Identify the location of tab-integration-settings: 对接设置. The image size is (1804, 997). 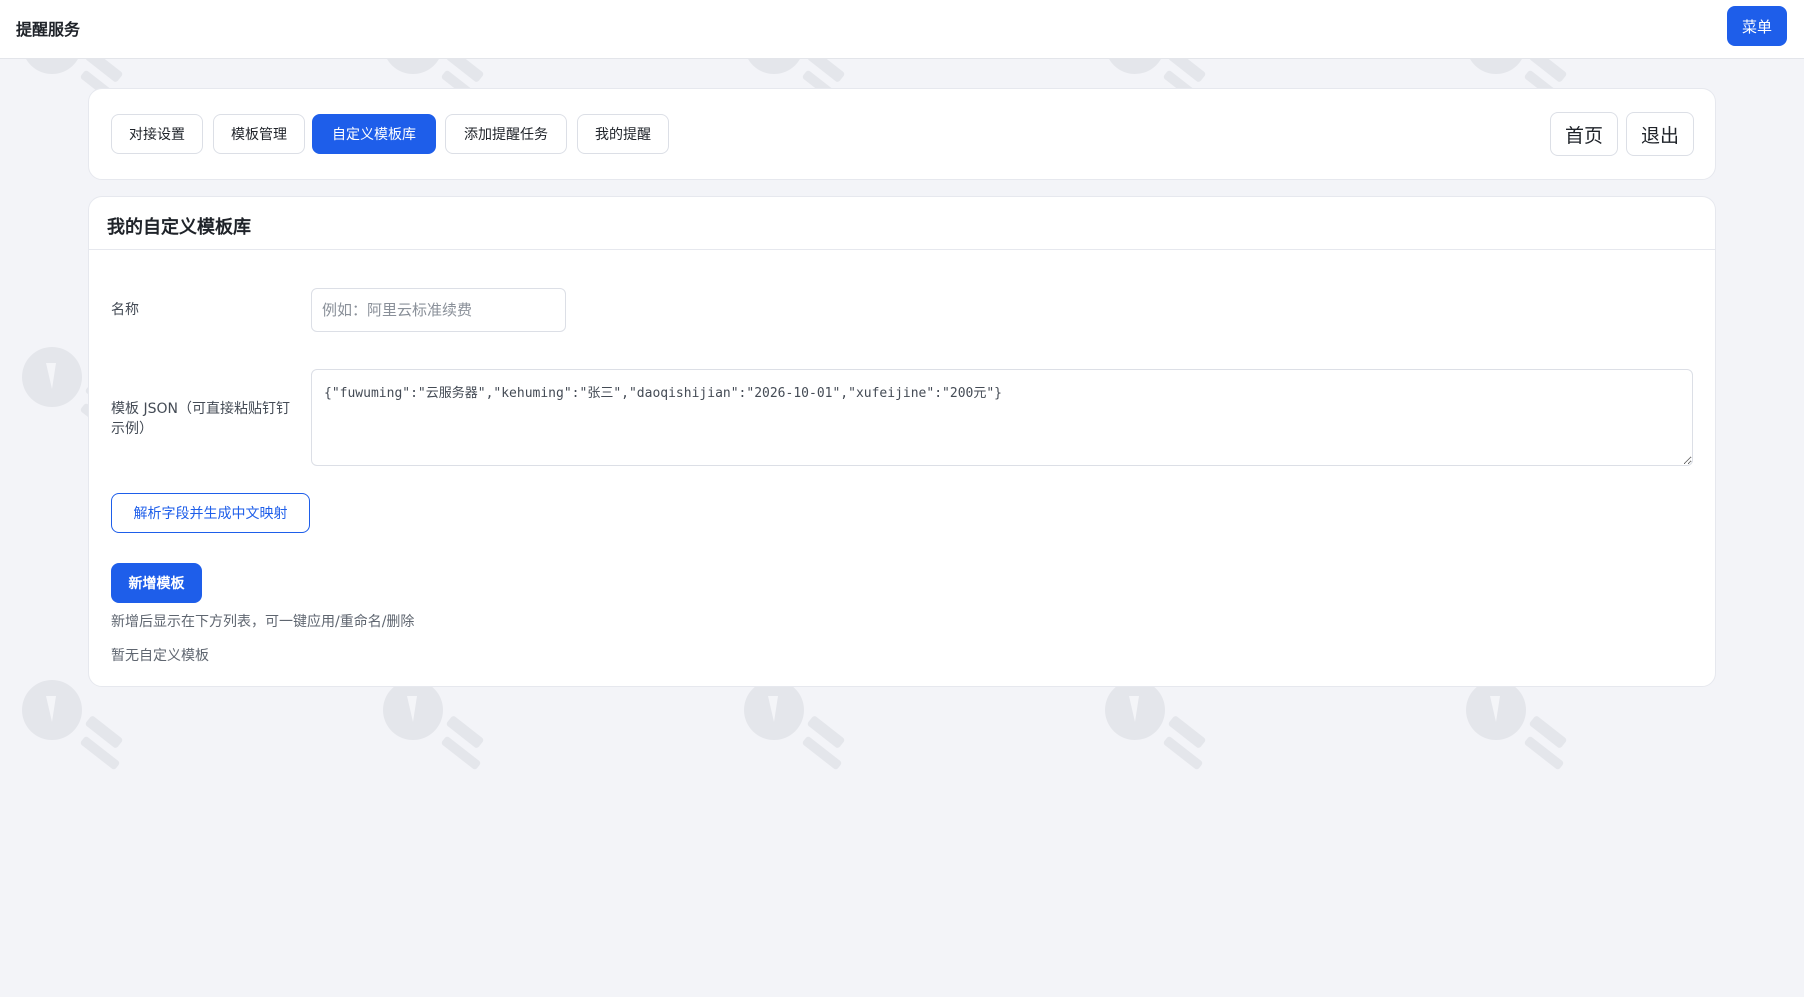
(157, 134).